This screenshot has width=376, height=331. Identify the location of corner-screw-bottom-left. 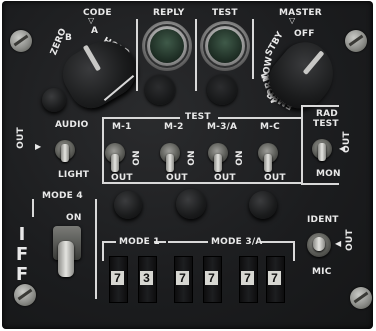
(25, 295).